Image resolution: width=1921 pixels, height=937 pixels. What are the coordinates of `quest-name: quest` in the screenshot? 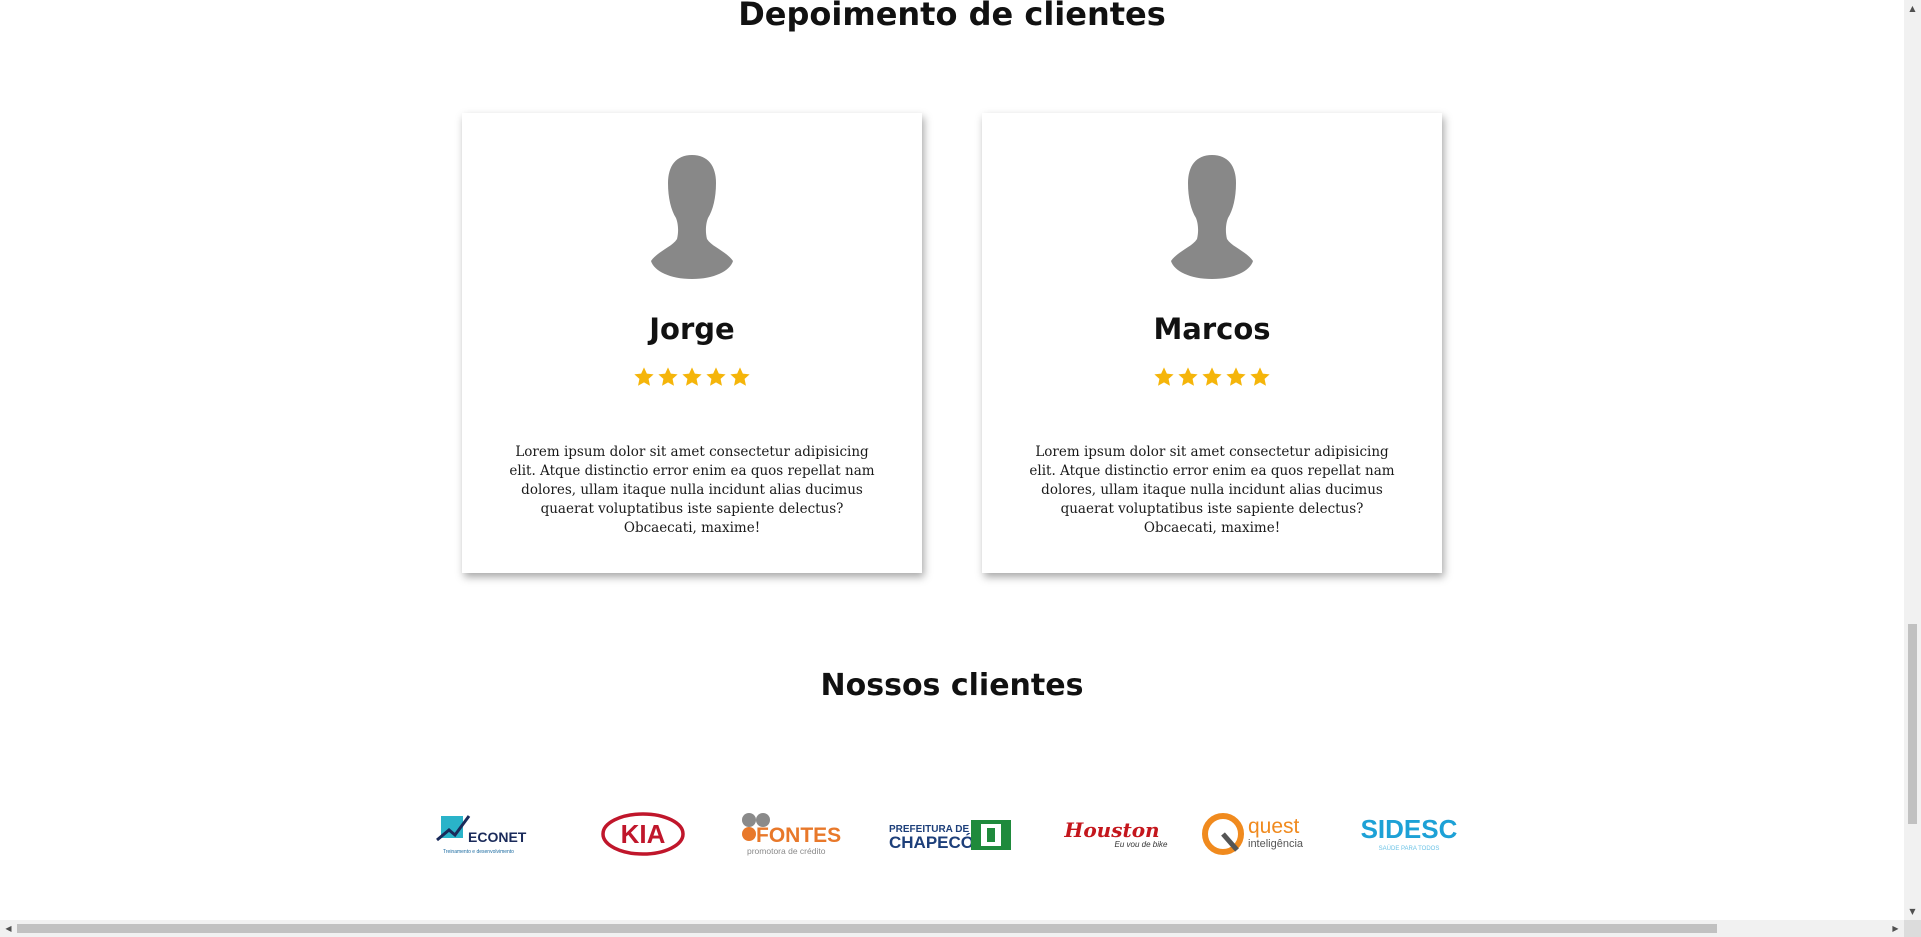 It's located at (1274, 826).